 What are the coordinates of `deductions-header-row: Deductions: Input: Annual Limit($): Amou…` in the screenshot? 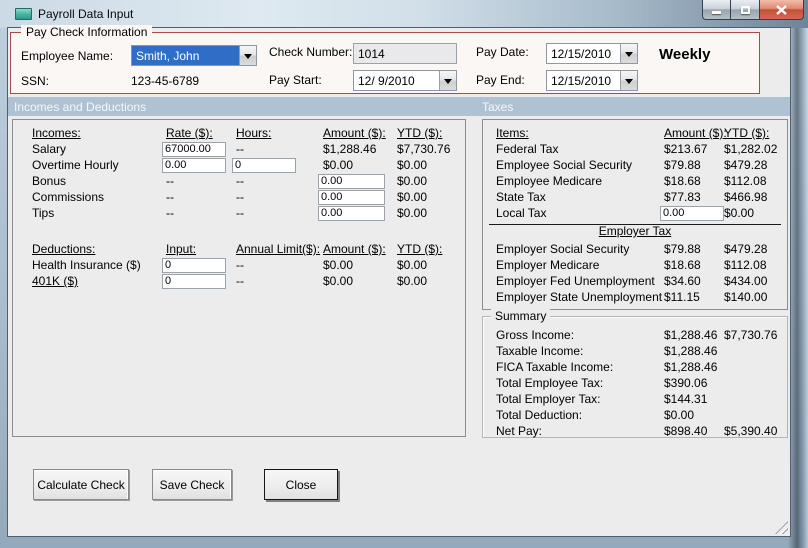 It's located at (239, 249).